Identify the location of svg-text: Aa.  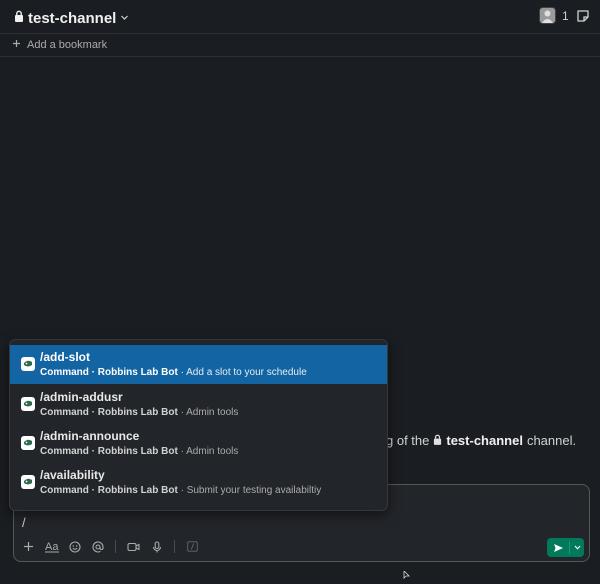
(52, 547).